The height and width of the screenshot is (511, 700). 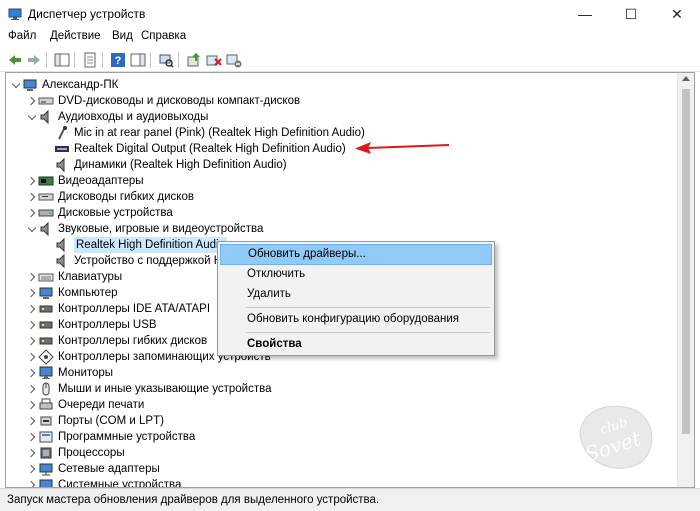 What do you see at coordinates (194, 60) in the screenshot?
I see `update-driver-icon` at bounding box center [194, 60].